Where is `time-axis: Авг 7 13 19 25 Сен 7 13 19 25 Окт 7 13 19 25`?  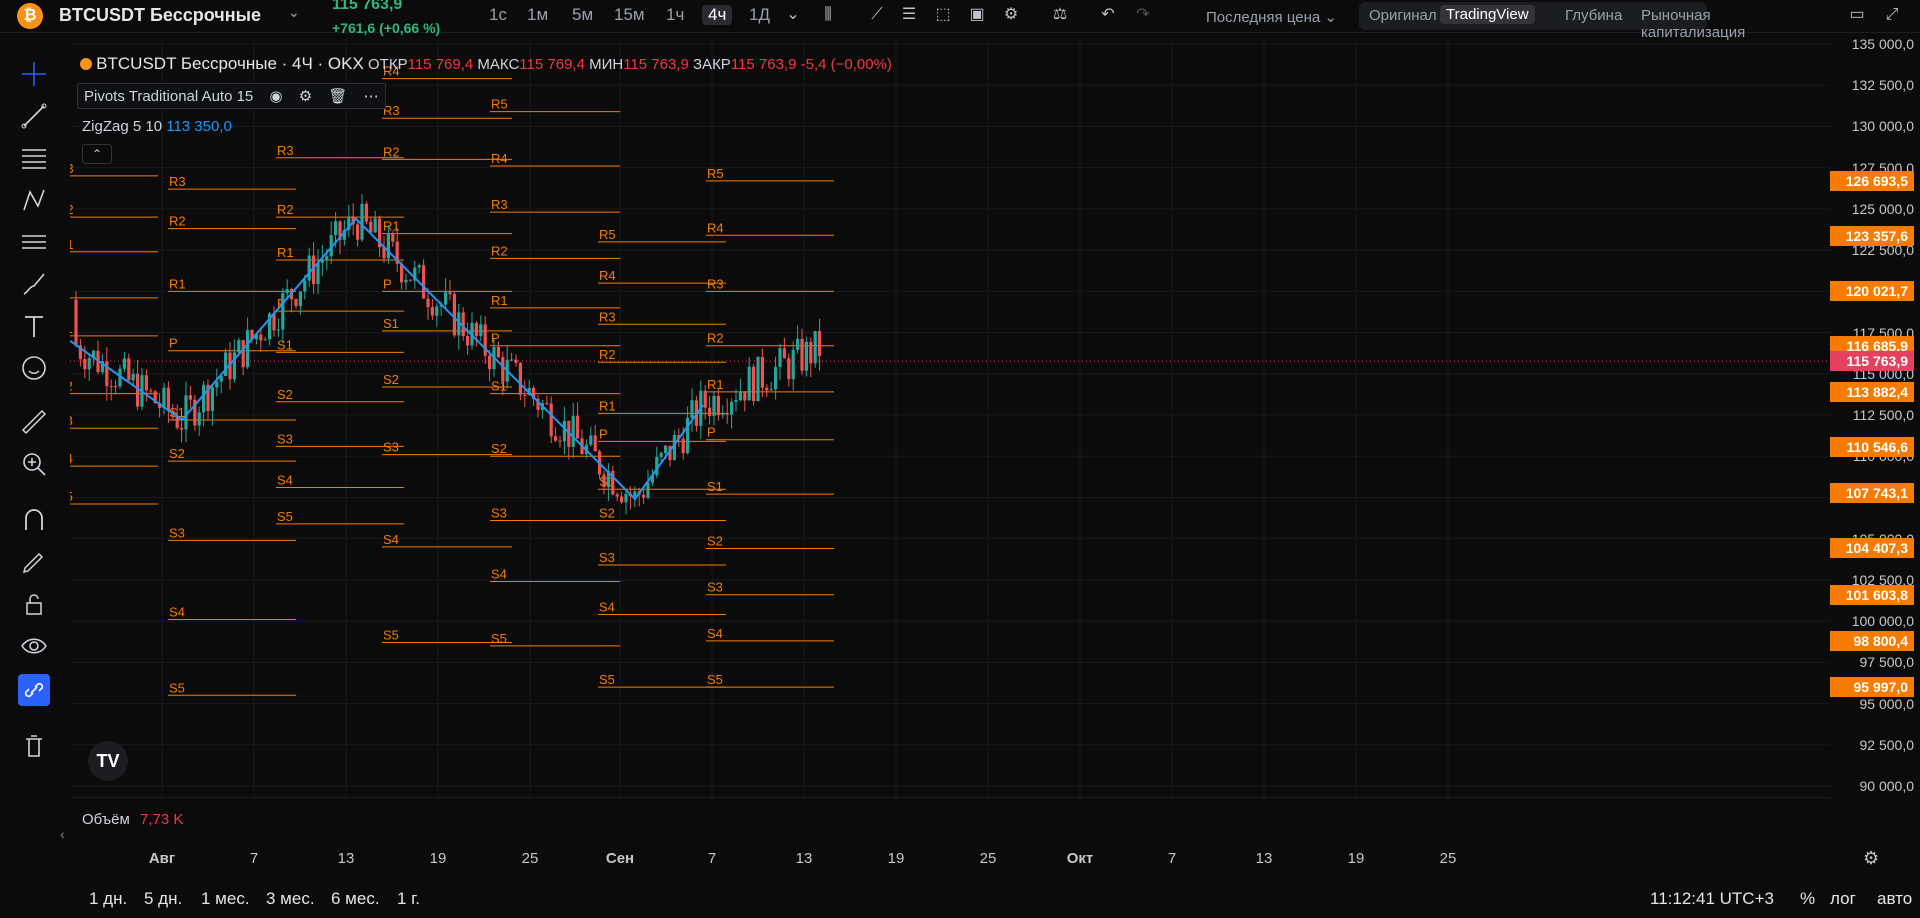 time-axis: Авг 7 13 19 25 Сен 7 13 19 25 Окт 7 13 19 25 is located at coordinates (950, 859).